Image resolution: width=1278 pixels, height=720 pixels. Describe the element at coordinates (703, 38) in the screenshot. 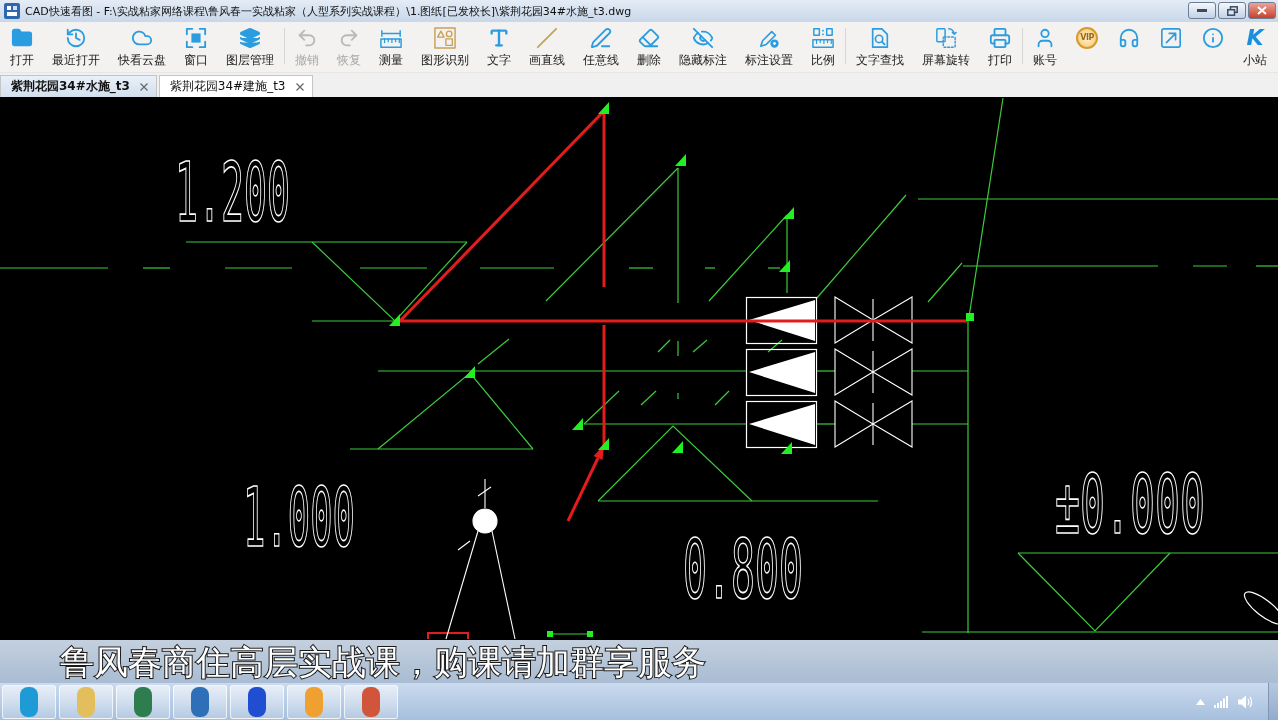

I see `eye-off-icon` at that location.